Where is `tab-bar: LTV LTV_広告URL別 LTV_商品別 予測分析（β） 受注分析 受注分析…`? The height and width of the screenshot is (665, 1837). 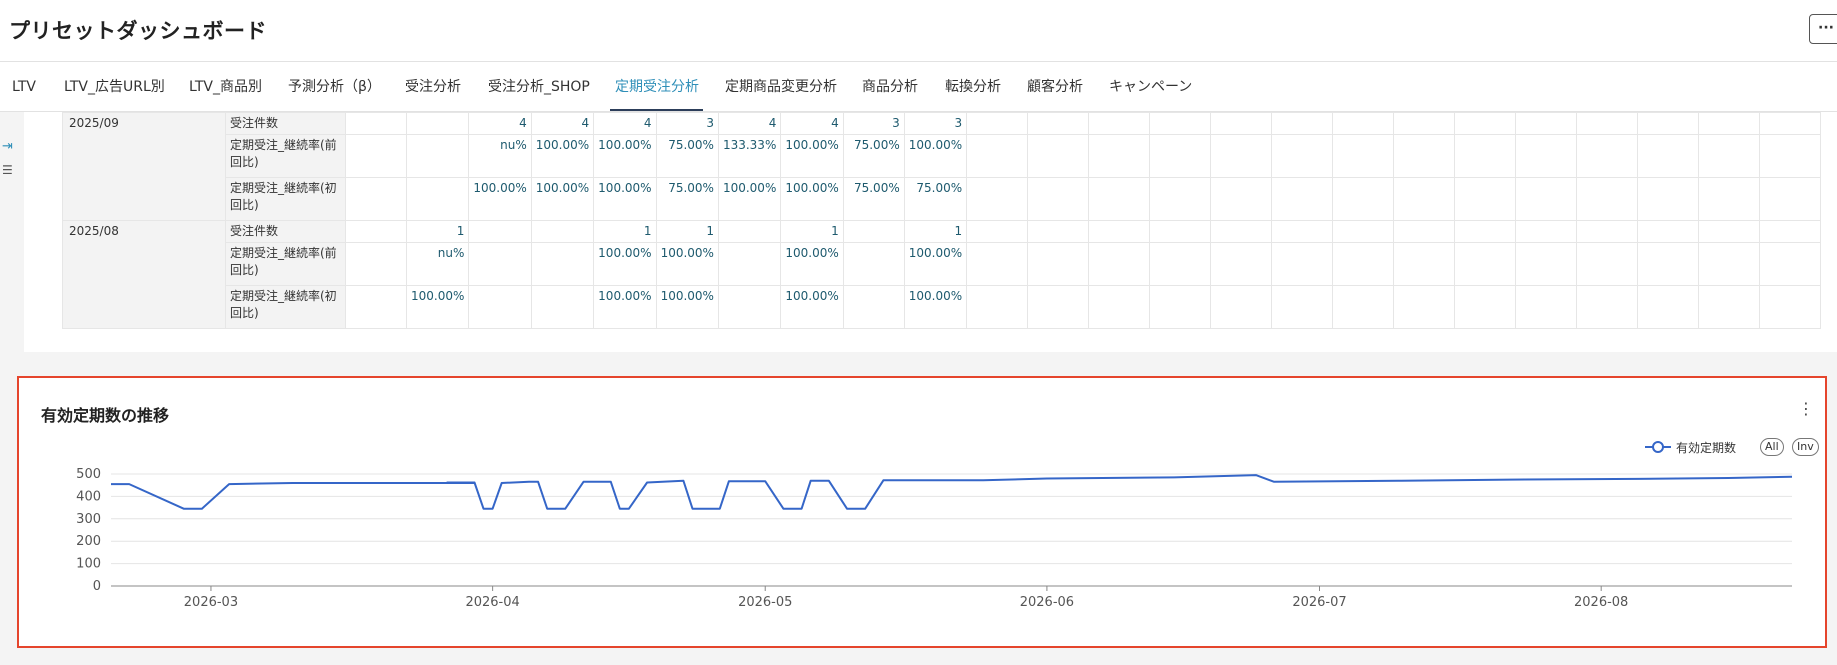 tab-bar: LTV LTV_広告URL別 LTV_商品別 予測分析（β） 受注分析 受注分析… is located at coordinates (918, 87).